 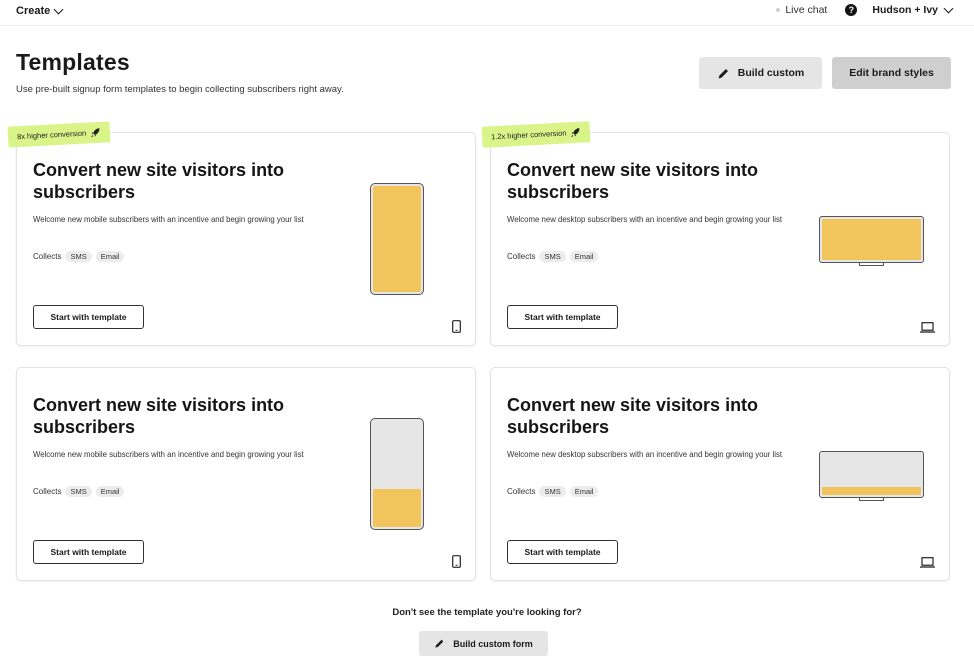 I want to click on conversion-badge: 8x higher conversion, so click(x=59, y=134).